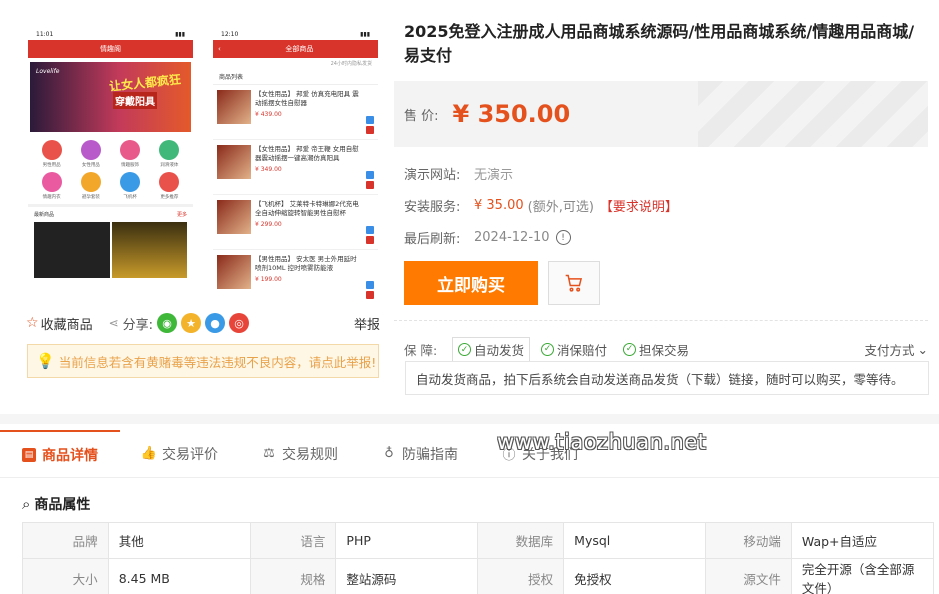 The image size is (939, 594). What do you see at coordinates (191, 323) in the screenshot?
I see `qzone-icon: ★` at bounding box center [191, 323].